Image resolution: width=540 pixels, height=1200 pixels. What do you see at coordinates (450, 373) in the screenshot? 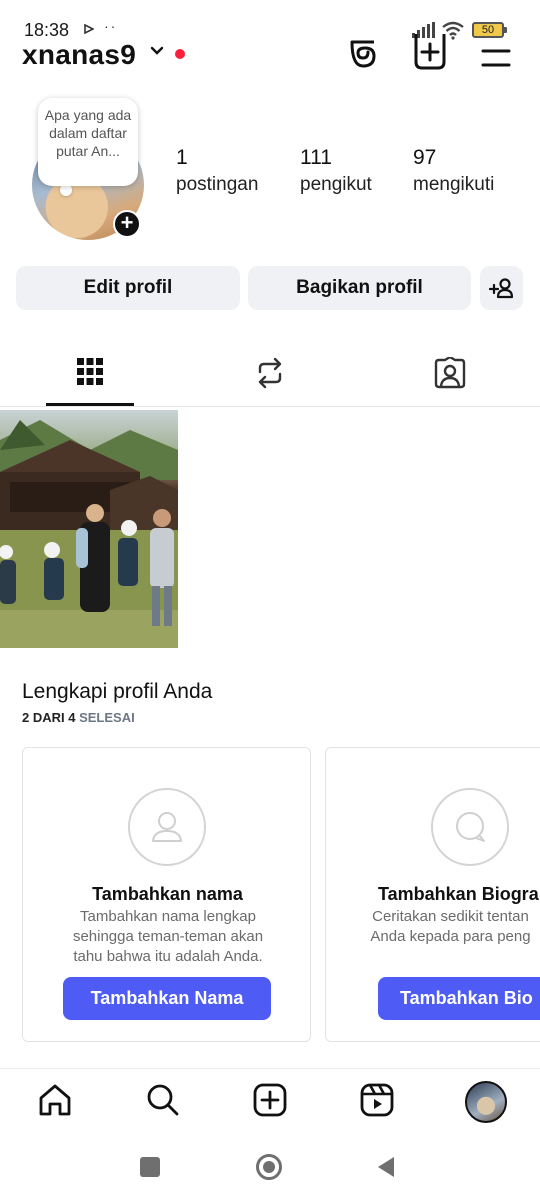
I see `tagged-icon` at bounding box center [450, 373].